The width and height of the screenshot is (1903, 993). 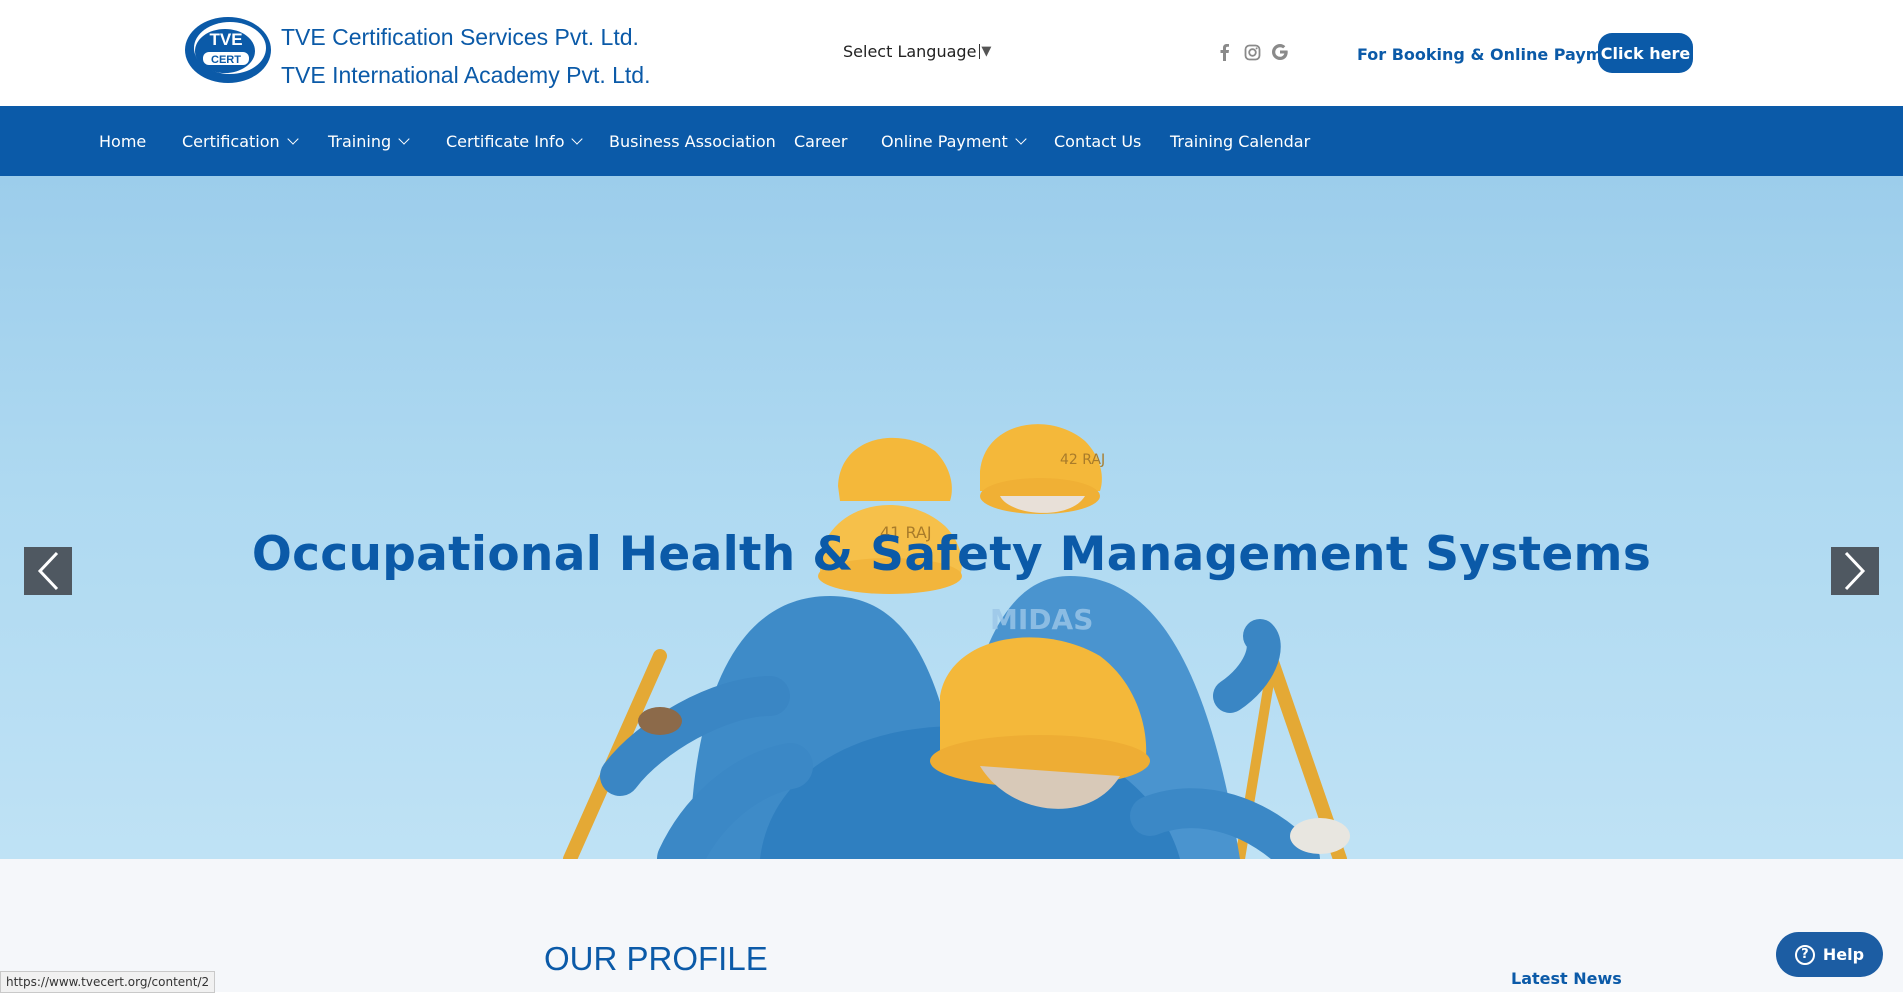 What do you see at coordinates (360, 141) in the screenshot?
I see `nav-item-label: Training` at bounding box center [360, 141].